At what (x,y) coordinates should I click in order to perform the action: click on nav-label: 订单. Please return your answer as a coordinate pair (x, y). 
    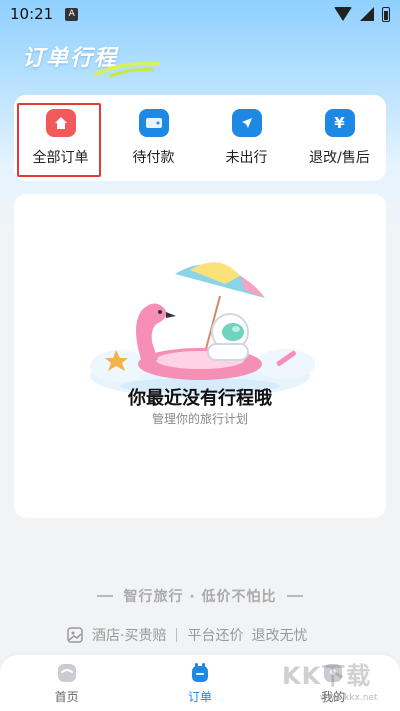
    Looking at the image, I should click on (199, 696).